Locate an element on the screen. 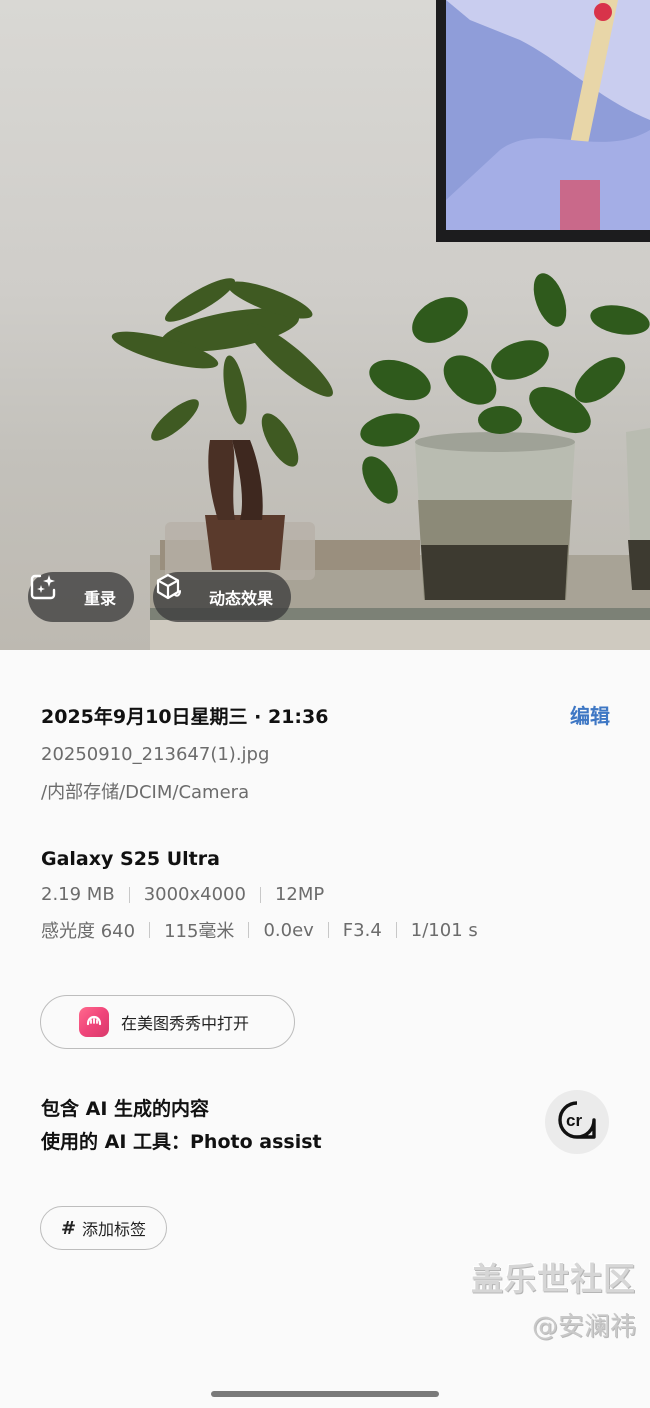  motion-effect-label: 动态效果 is located at coordinates (241, 598).